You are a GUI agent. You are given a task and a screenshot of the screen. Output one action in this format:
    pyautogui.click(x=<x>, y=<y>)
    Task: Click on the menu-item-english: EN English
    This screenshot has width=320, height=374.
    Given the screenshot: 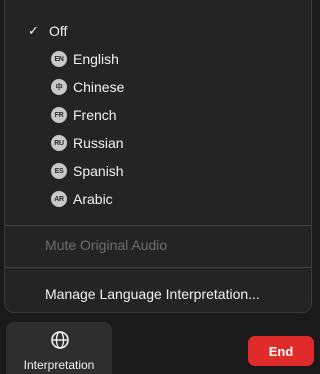 What is the action you would take?
    pyautogui.click(x=158, y=59)
    